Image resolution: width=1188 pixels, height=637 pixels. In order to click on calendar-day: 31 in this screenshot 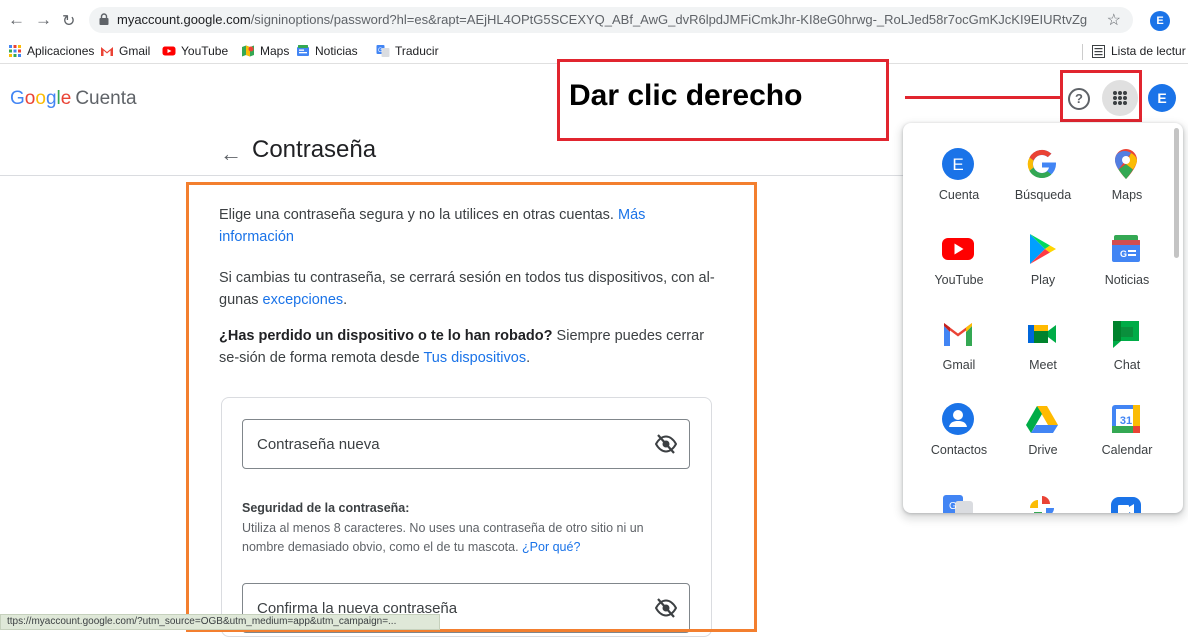, I will do `click(1126, 421)`.